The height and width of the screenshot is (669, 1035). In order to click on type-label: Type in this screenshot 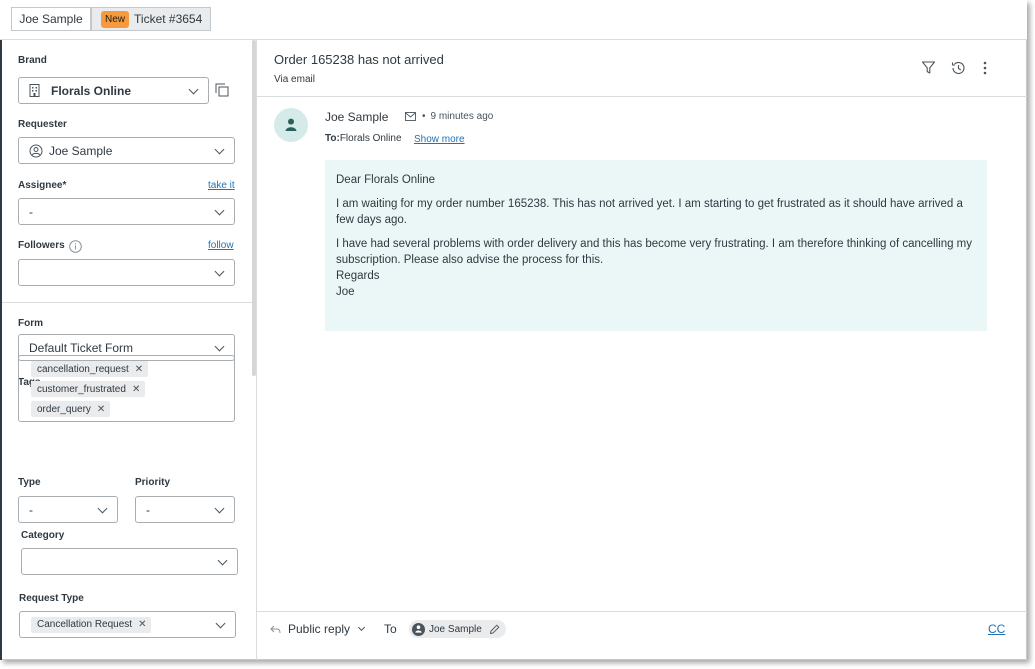, I will do `click(29, 482)`.